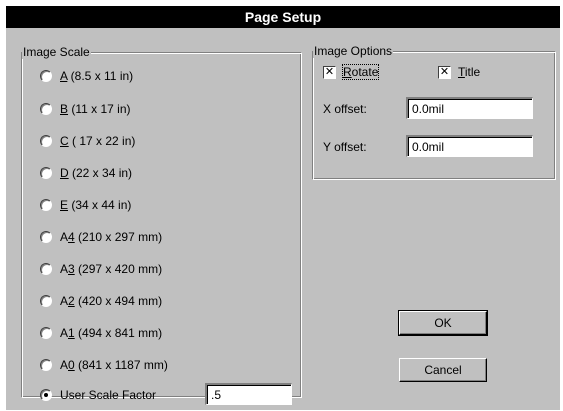 This screenshot has width=563, height=411. Describe the element at coordinates (353, 51) in the screenshot. I see `image-options-group-label: Image Options` at that location.